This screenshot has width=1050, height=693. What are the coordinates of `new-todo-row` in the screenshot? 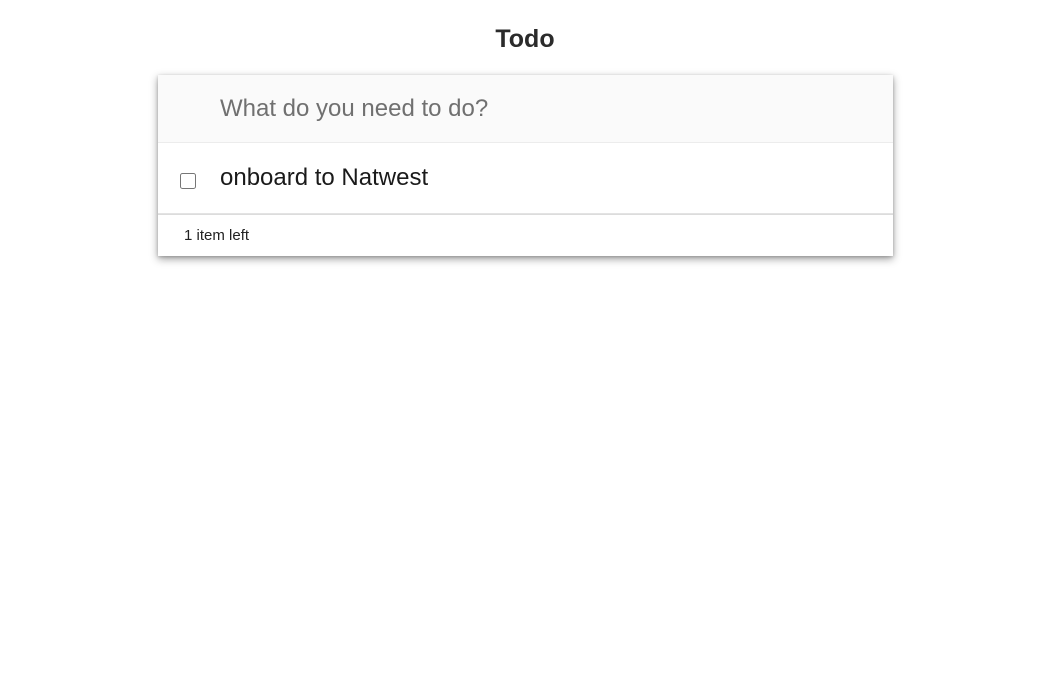 It's located at (525, 109).